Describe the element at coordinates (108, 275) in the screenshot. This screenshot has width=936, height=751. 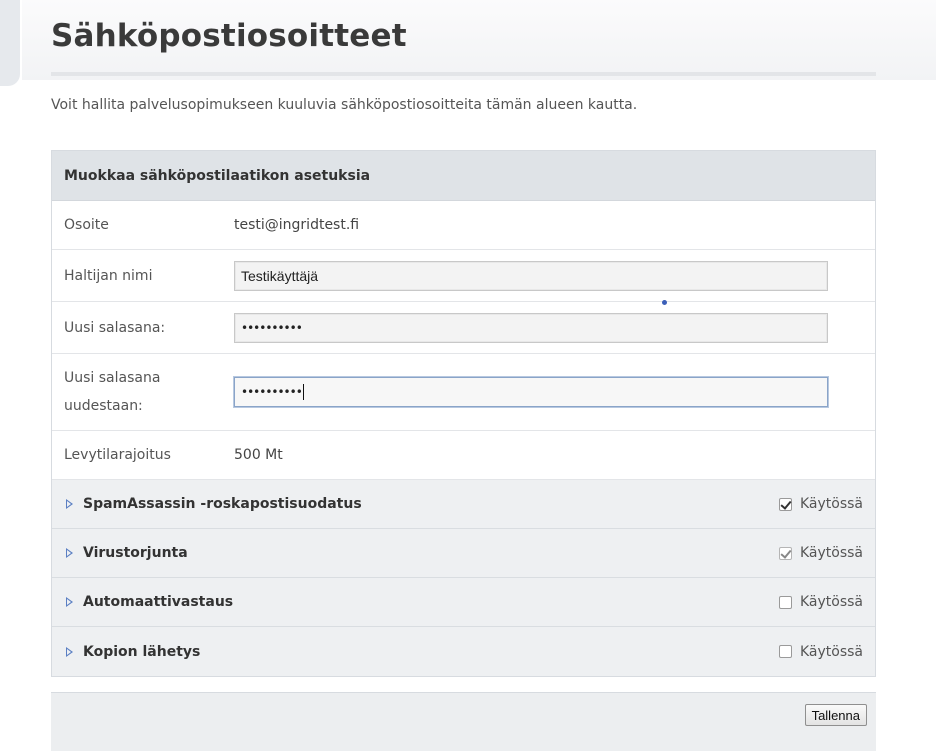
I see `owner-name-label: Haltijan nimi` at that location.